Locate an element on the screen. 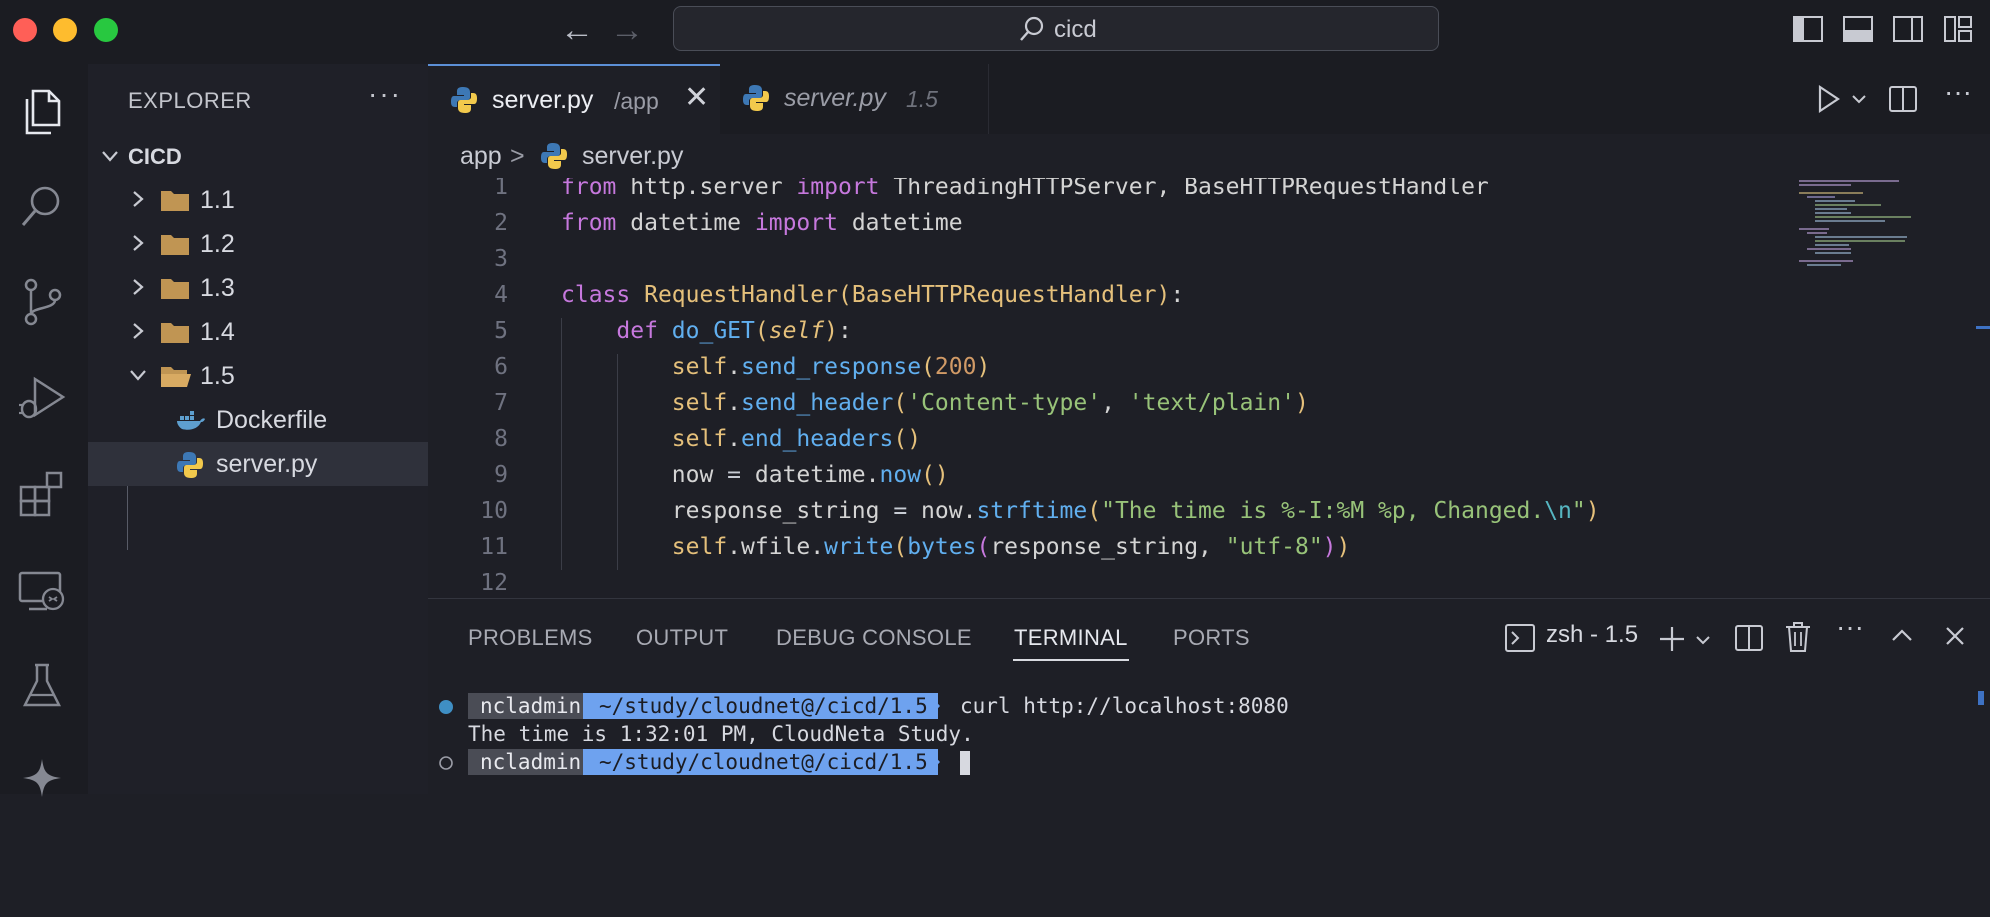 The image size is (1990, 917). toggle-panel-icon is located at coordinates (1858, 29).